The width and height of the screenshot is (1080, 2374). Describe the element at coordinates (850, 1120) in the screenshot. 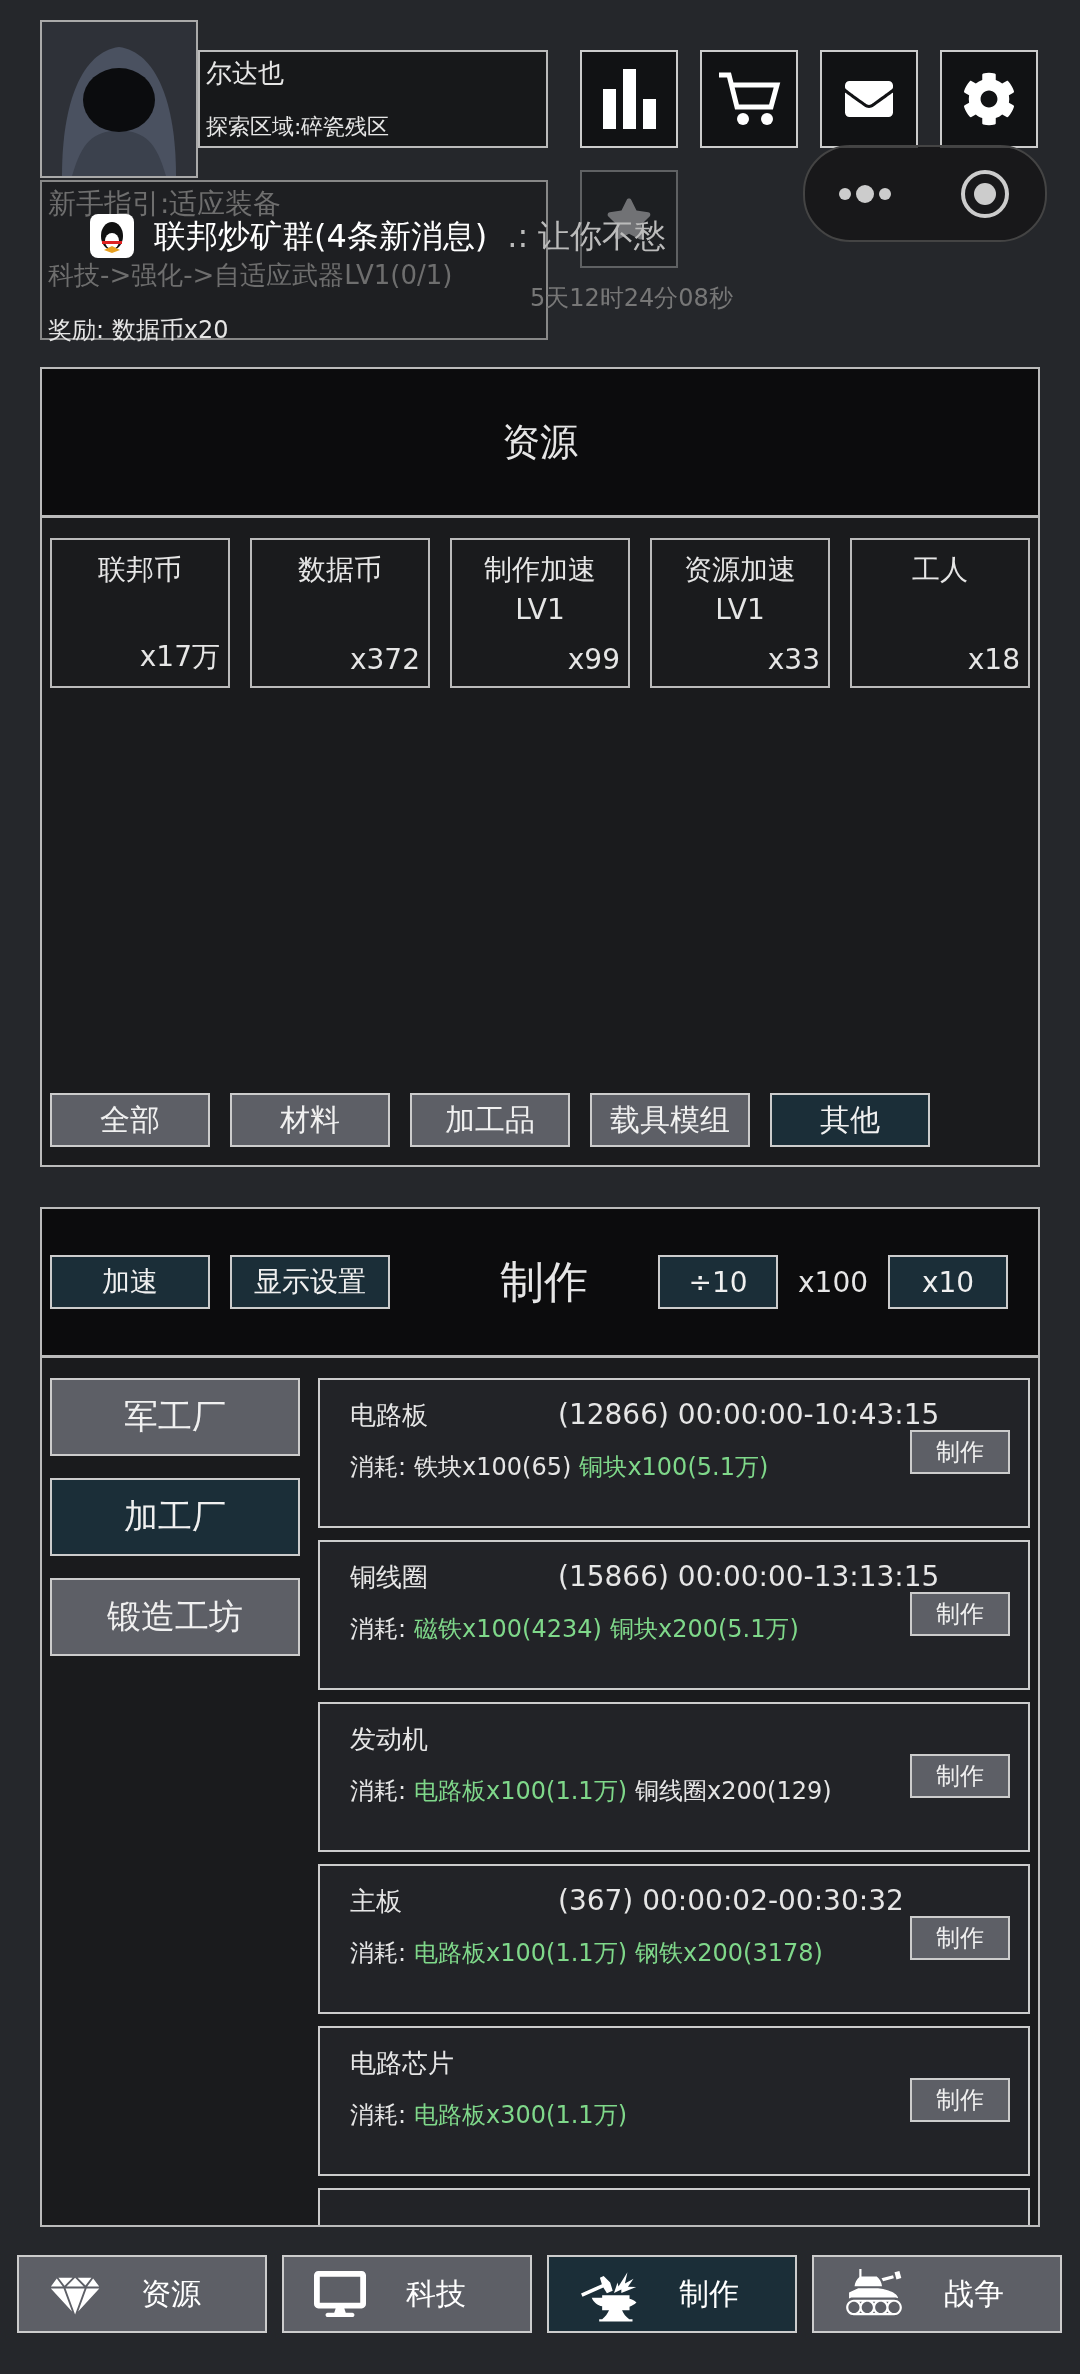

I see `filter-tab: 其他` at that location.